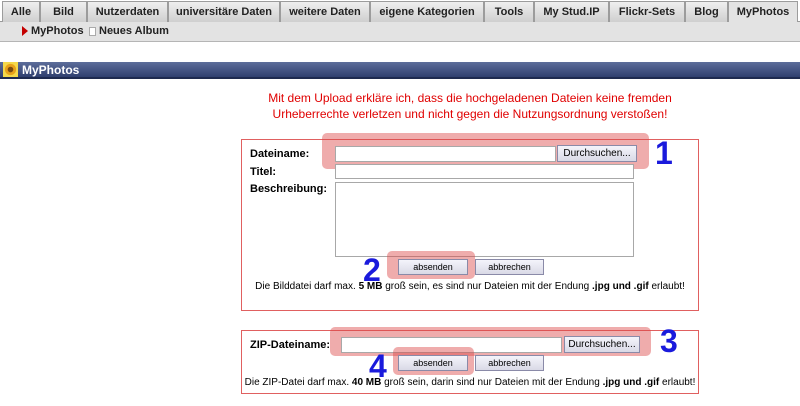 This screenshot has width=800, height=406. What do you see at coordinates (325, 11) in the screenshot?
I see `tab-weitere-daten: weitere Daten` at bounding box center [325, 11].